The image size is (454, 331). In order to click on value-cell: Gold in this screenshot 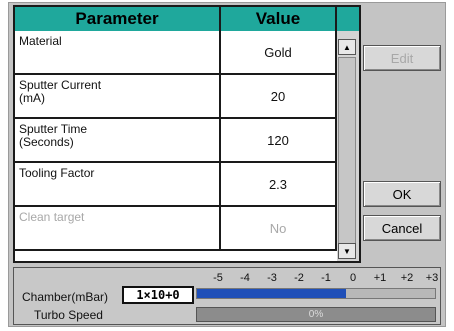, I will do `click(279, 52)`.